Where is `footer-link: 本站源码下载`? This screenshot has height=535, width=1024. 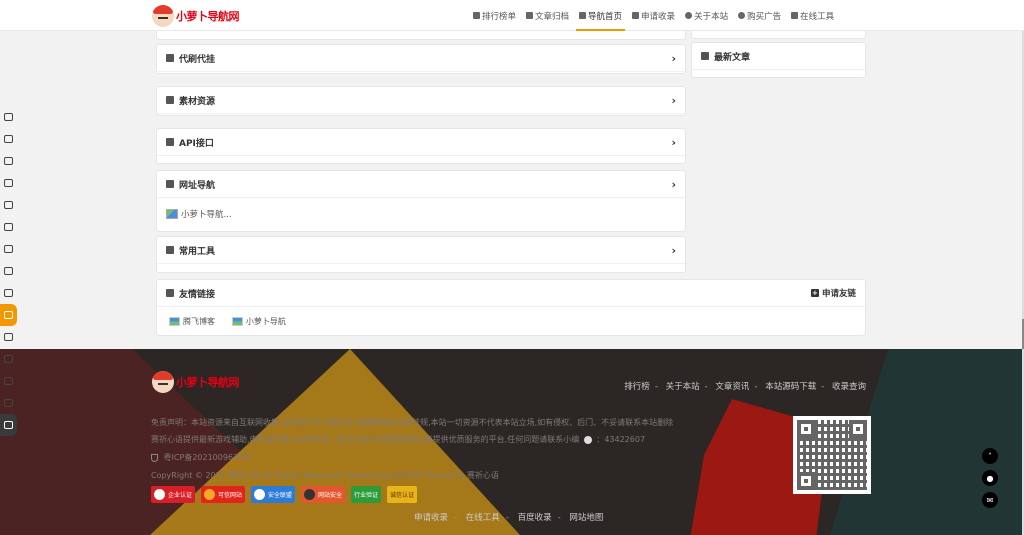 footer-link: 本站源码下载 is located at coordinates (790, 387).